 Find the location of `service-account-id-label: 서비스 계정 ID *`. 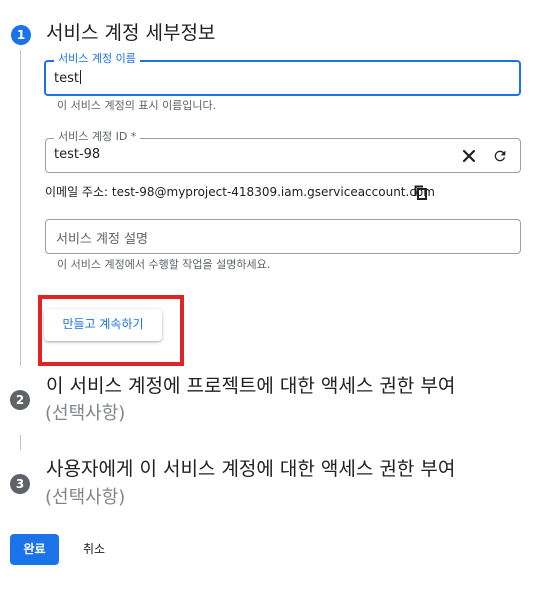

service-account-id-label: 서비스 계정 ID * is located at coordinates (97, 137).